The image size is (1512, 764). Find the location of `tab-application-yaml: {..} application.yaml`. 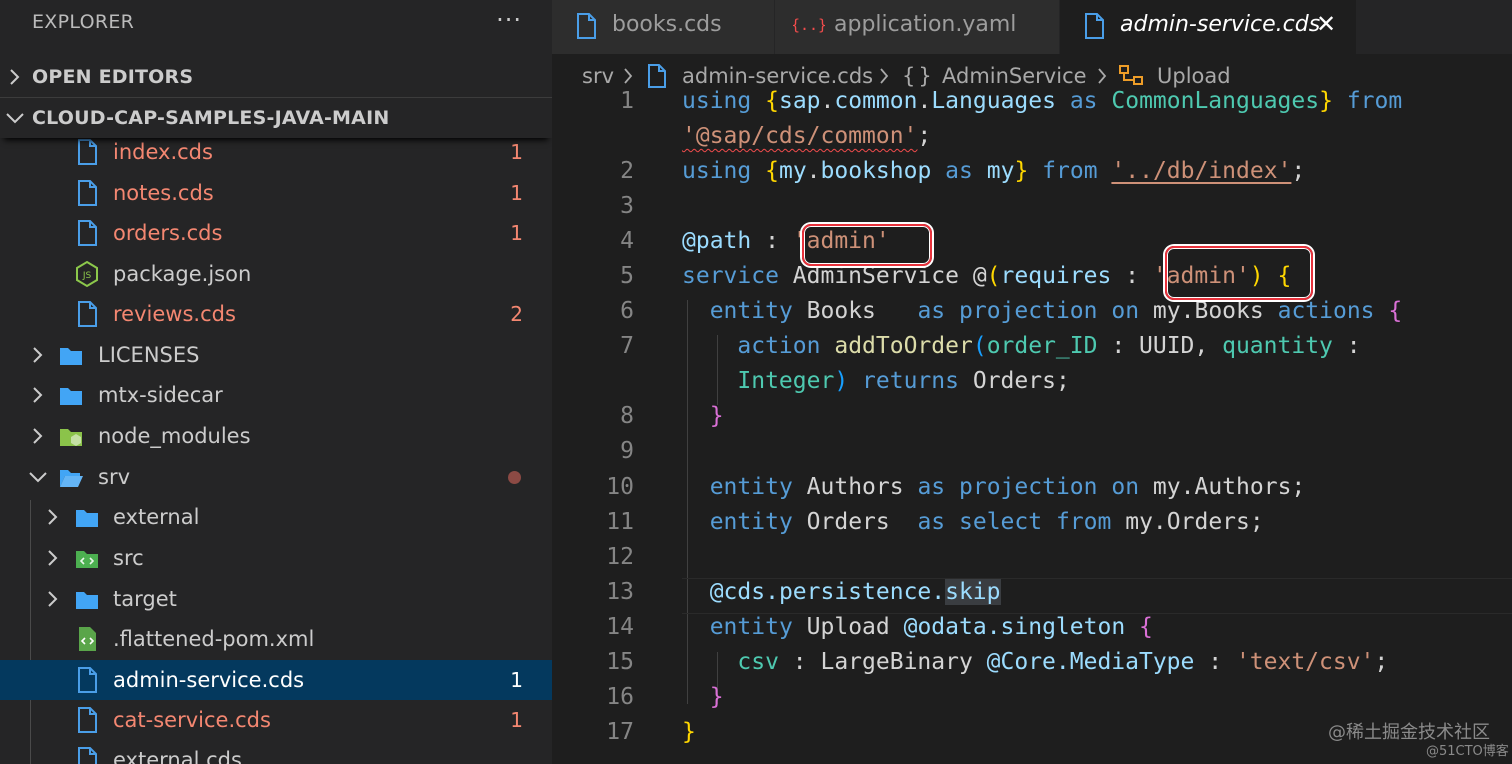

tab-application-yaml: {..} application.yaml is located at coordinates (917, 27).